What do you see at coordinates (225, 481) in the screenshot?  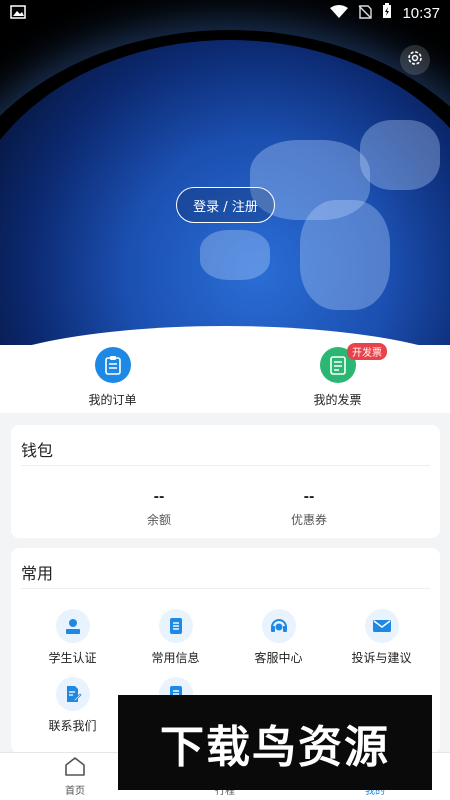 I see `wallet-card: 钱包 -- 余额 -- 优惠券` at bounding box center [225, 481].